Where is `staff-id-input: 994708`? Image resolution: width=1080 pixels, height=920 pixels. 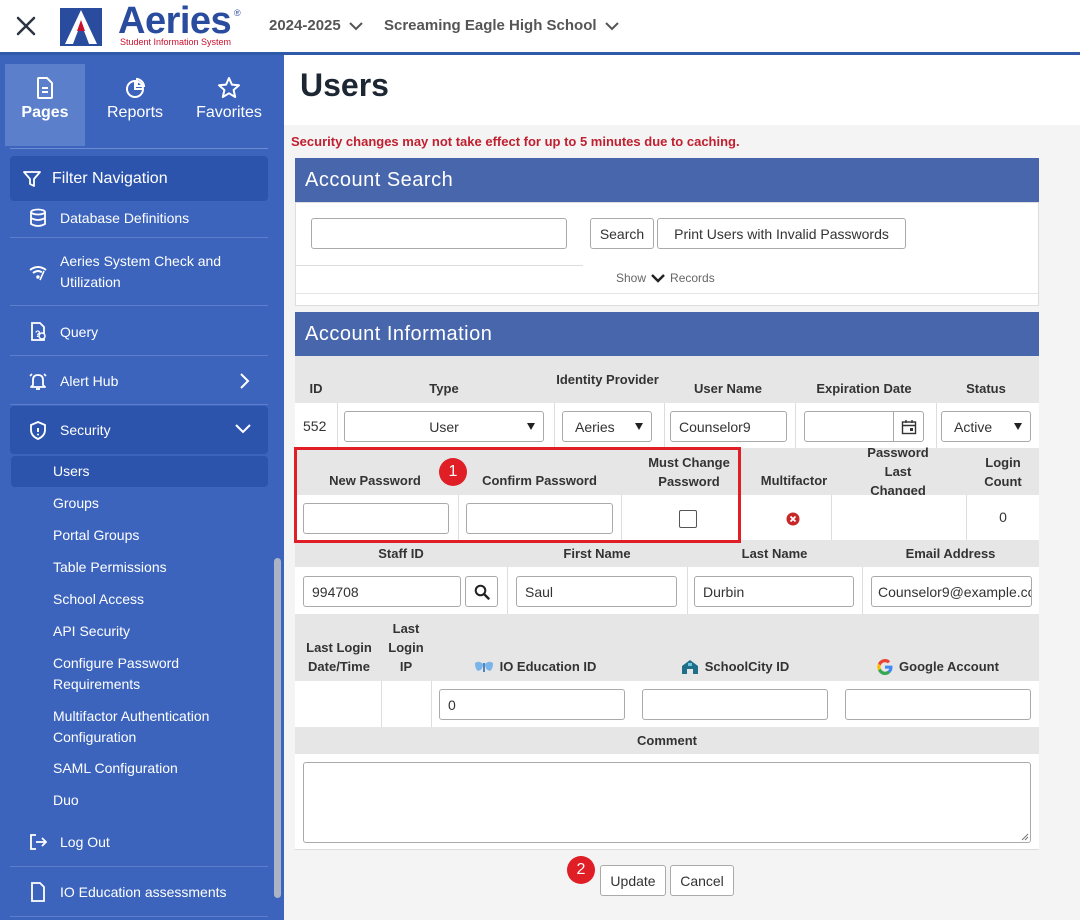
staff-id-input: 994708 is located at coordinates (382, 591).